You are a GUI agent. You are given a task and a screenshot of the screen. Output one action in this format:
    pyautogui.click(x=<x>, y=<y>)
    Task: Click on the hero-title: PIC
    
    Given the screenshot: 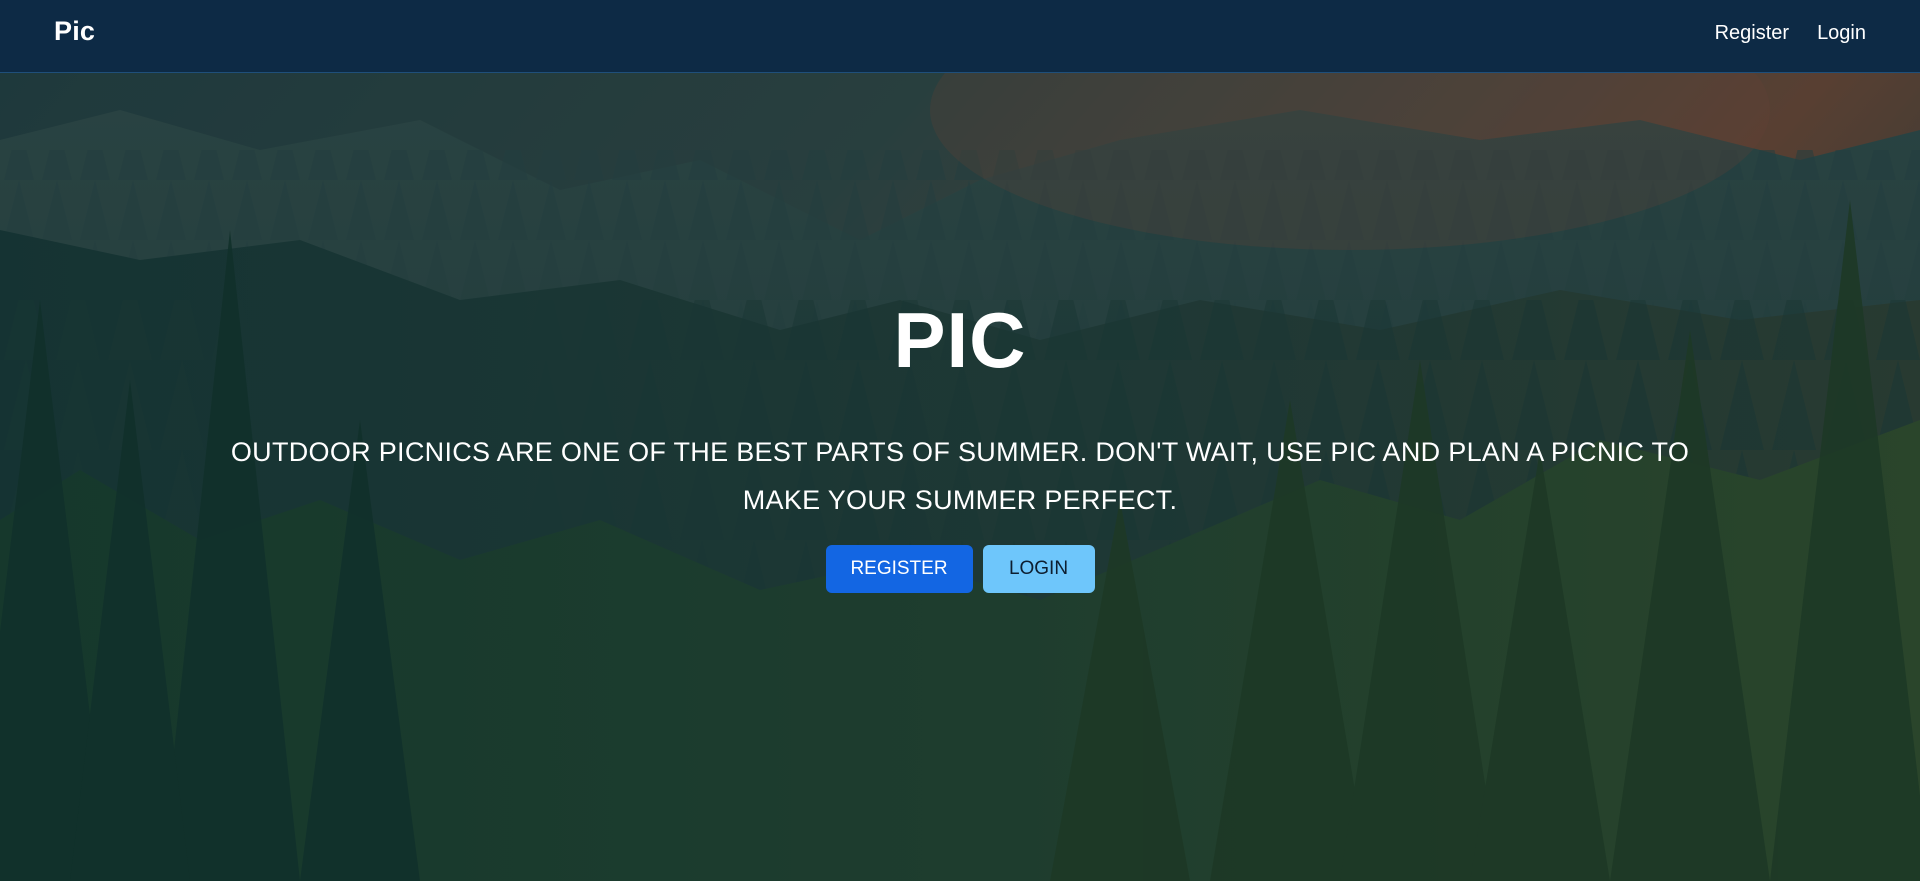 What is the action you would take?
    pyautogui.click(x=960, y=340)
    